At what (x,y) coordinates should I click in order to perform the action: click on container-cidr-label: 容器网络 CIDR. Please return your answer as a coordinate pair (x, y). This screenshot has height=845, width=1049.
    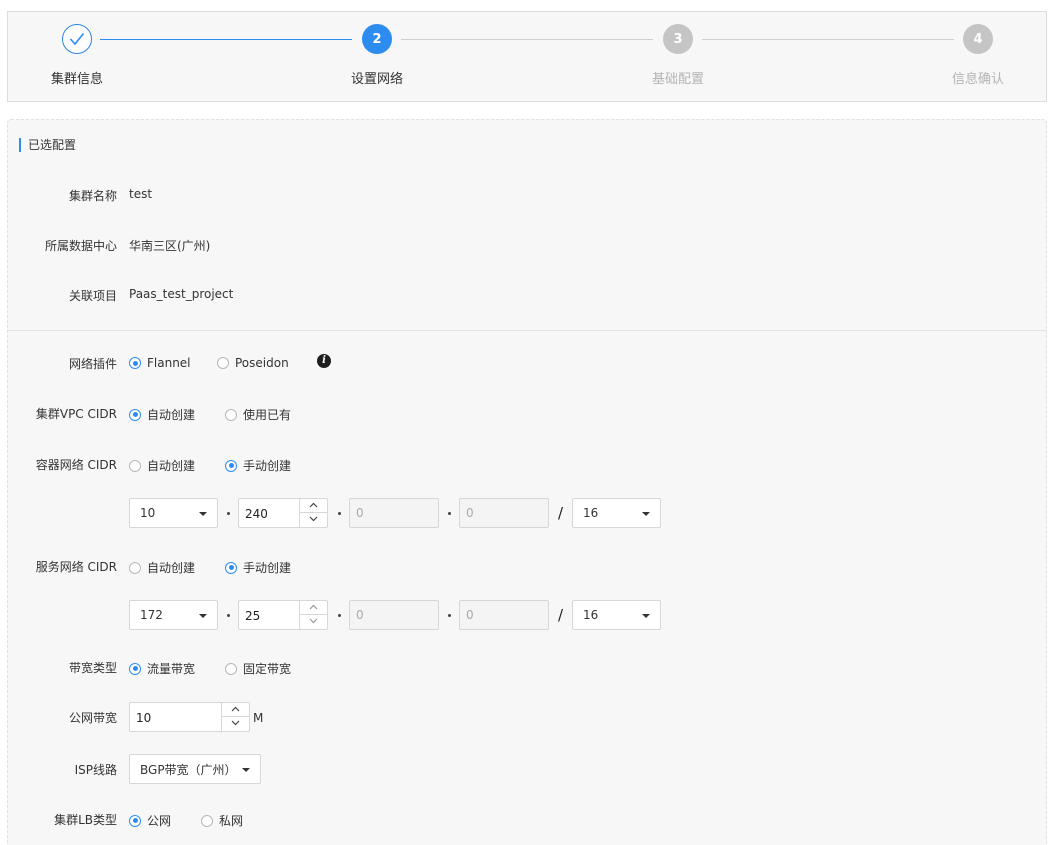
    Looking at the image, I should click on (76, 465).